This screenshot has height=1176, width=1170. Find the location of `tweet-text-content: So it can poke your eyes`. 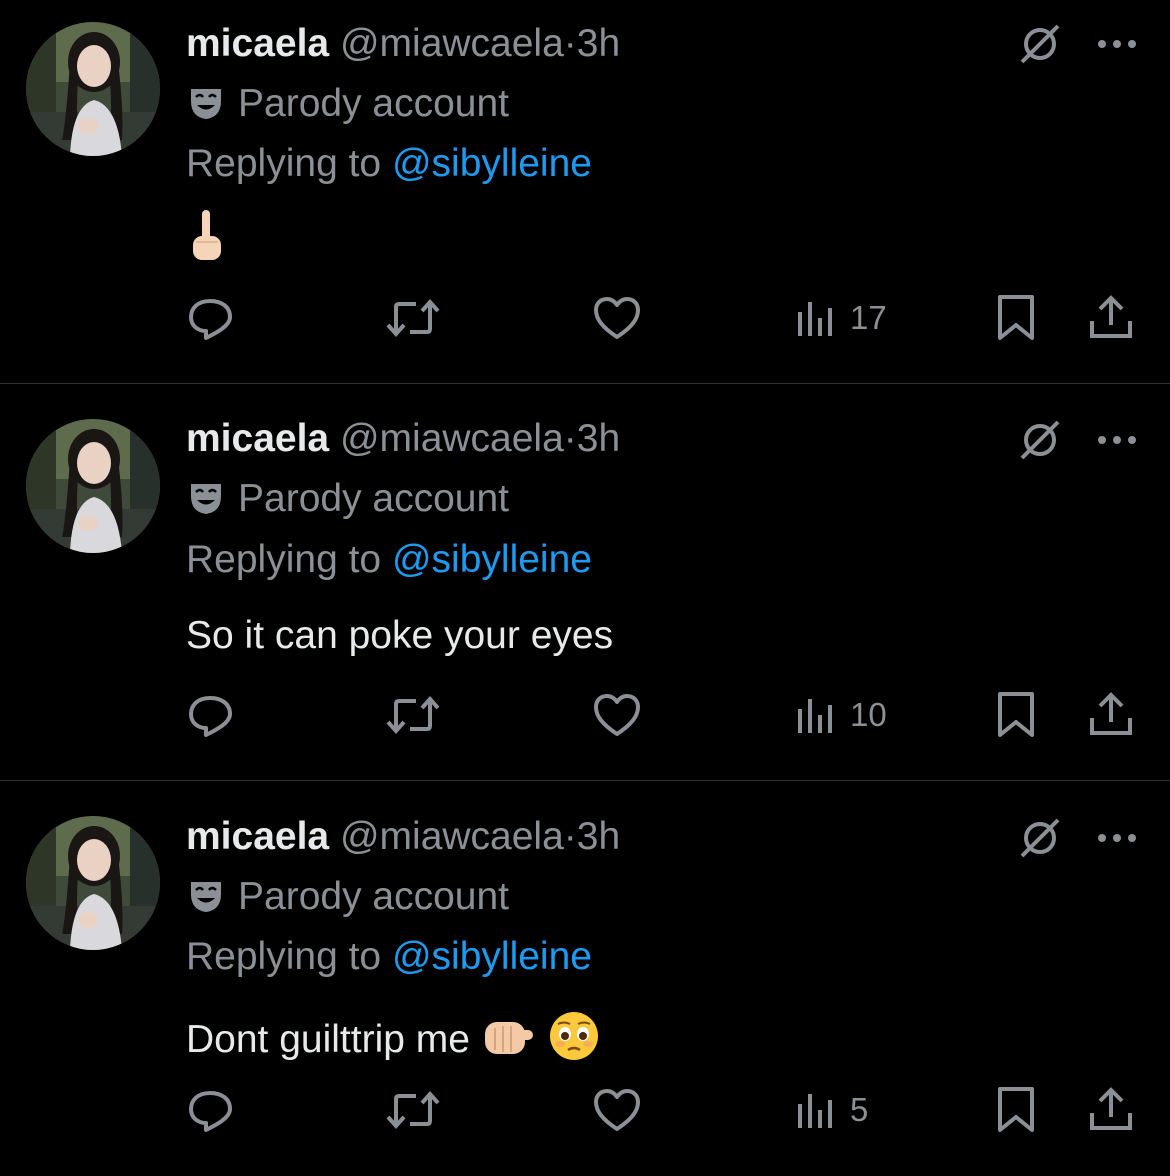

tweet-text-content: So it can poke your eyes is located at coordinates (400, 635).